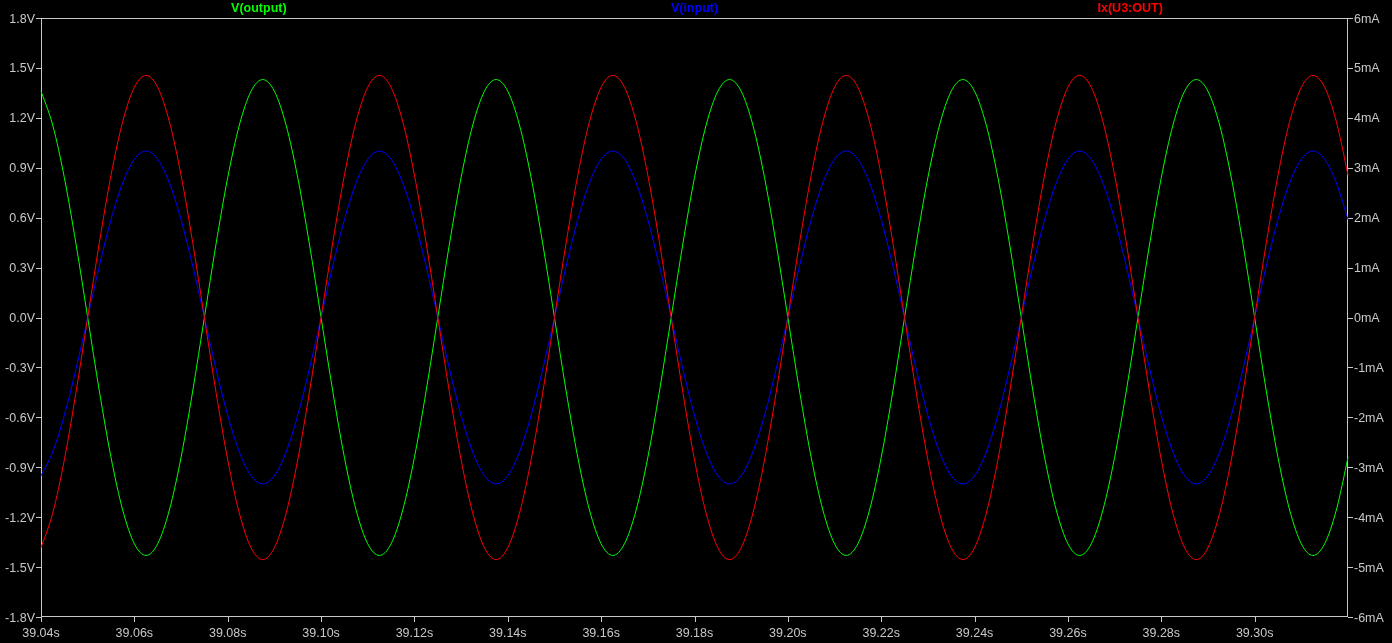  What do you see at coordinates (1367, 68) in the screenshot?
I see `y-axis-tick-label: 5mA` at bounding box center [1367, 68].